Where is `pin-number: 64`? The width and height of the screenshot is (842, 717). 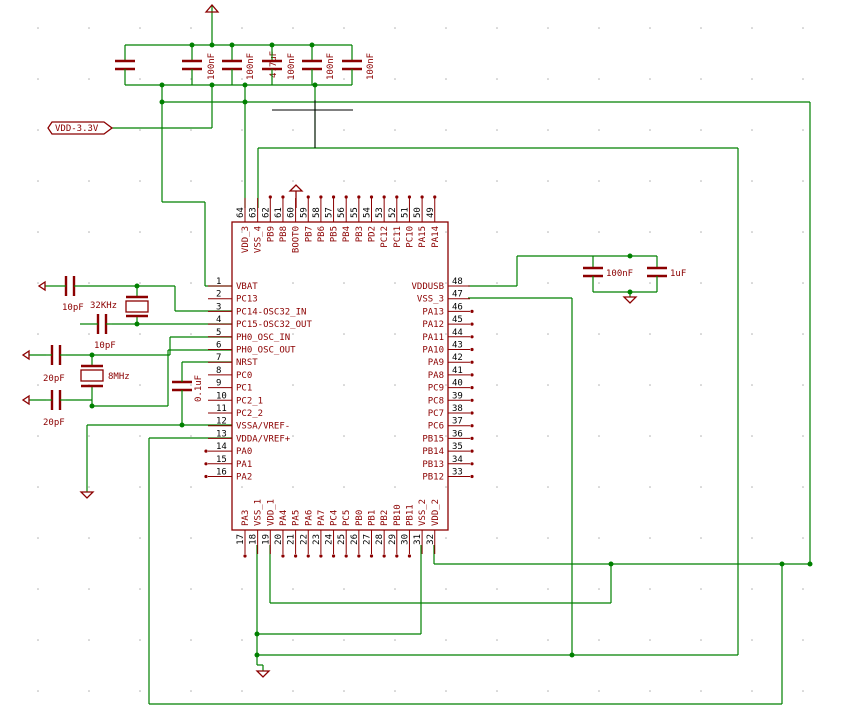
pin-number: 64 is located at coordinates (241, 212).